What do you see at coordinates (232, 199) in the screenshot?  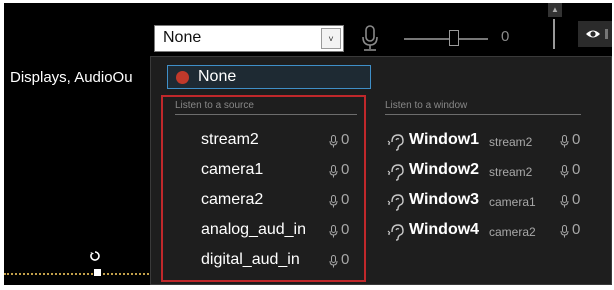 I see `source-name: camera2` at bounding box center [232, 199].